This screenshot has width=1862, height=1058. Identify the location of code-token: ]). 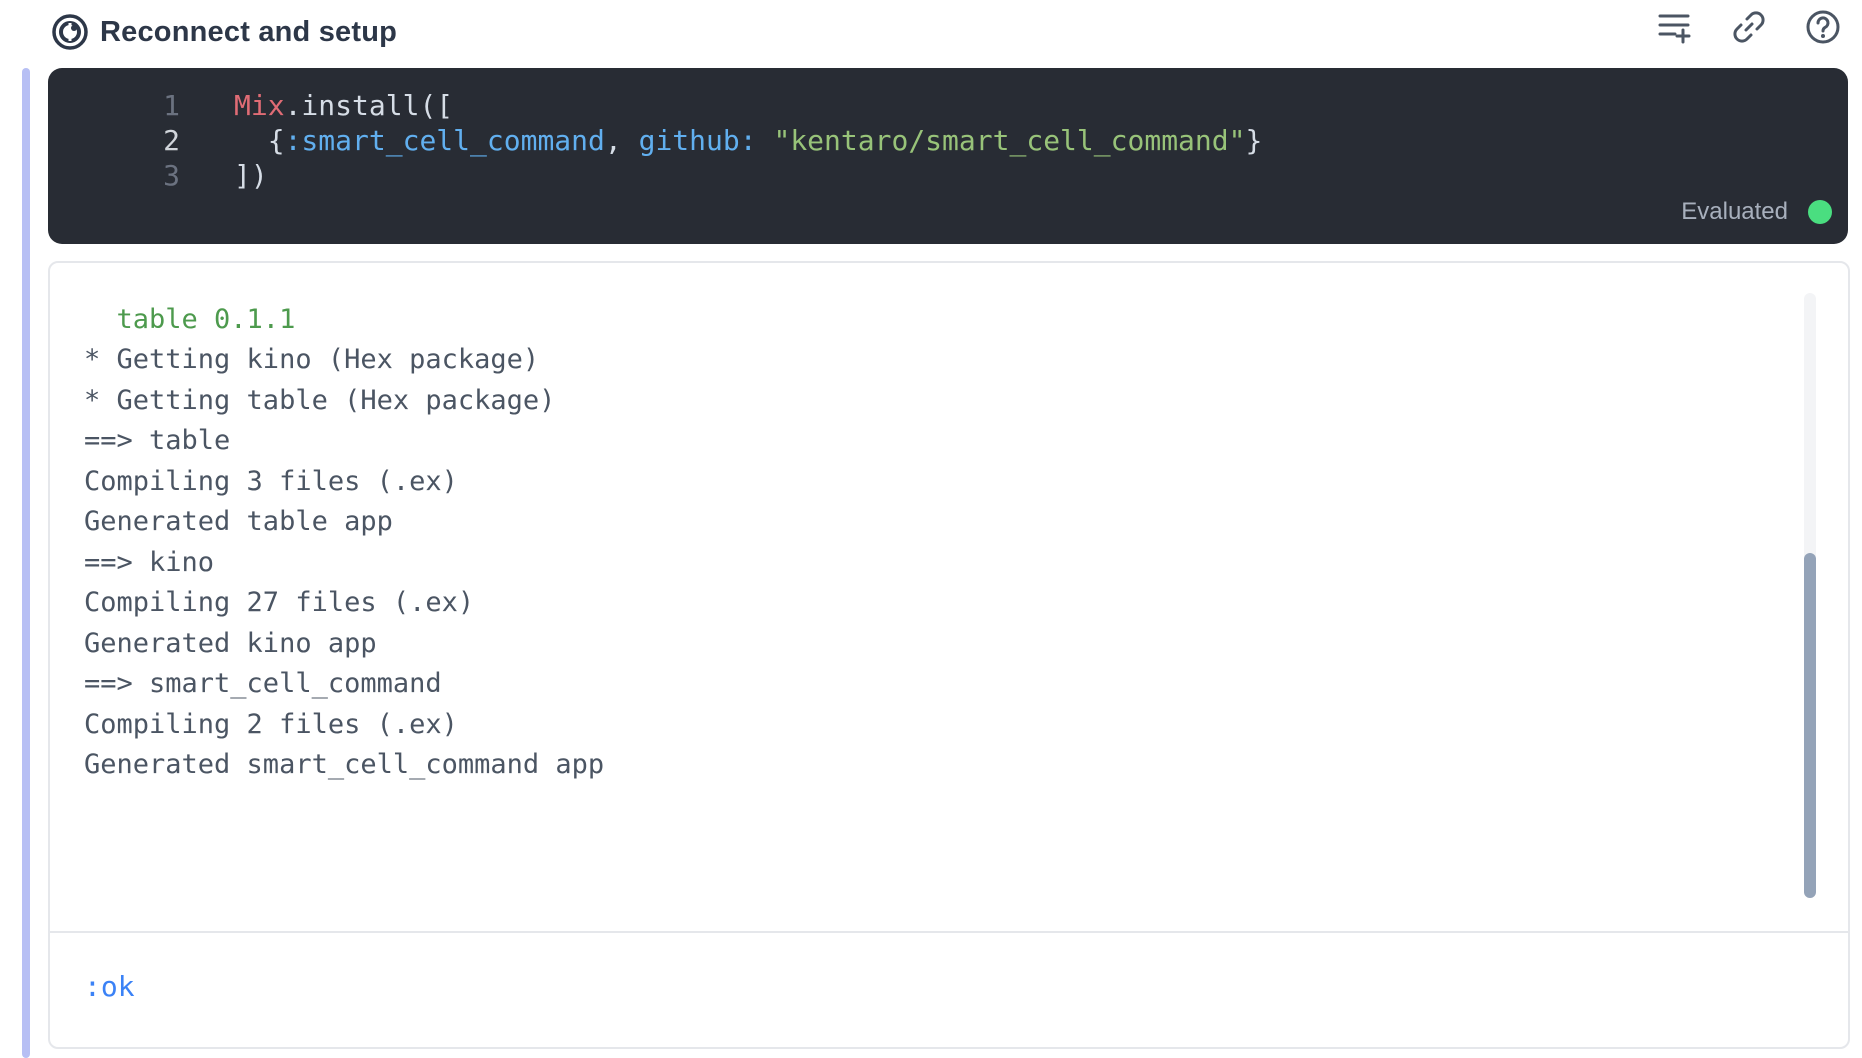
(251, 175).